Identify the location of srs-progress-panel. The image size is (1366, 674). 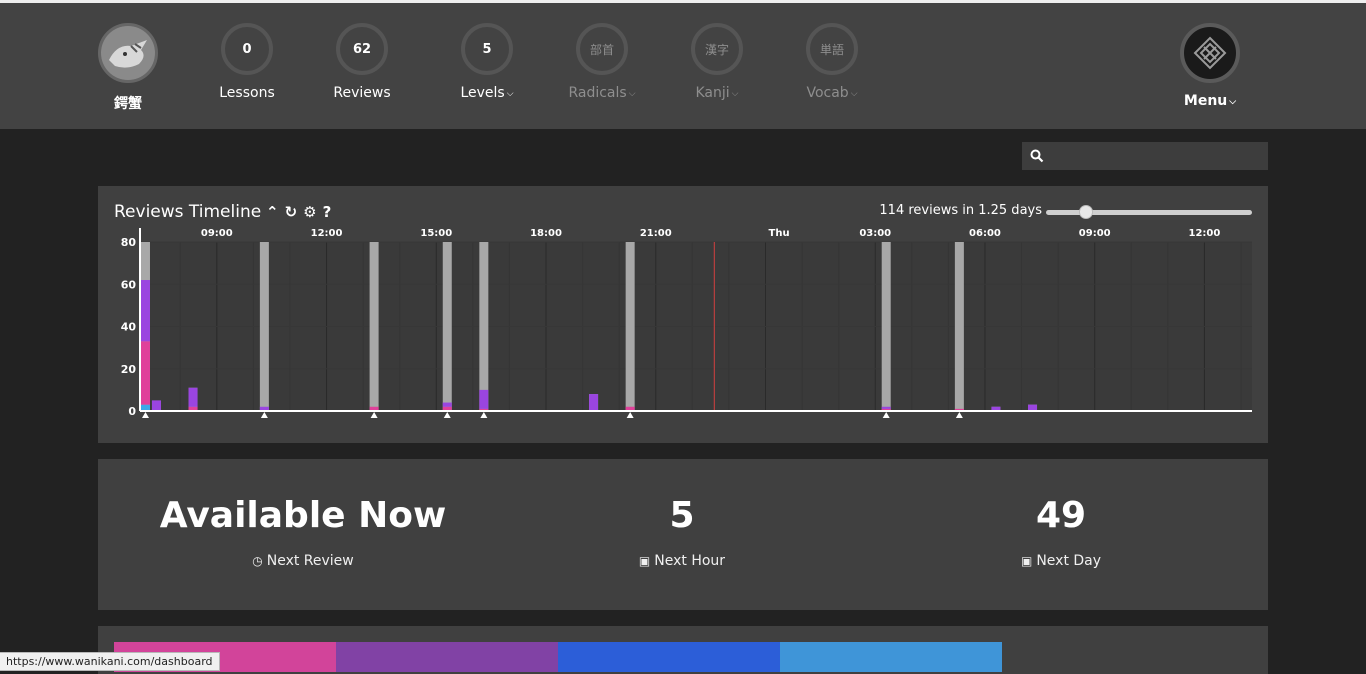
(683, 650).